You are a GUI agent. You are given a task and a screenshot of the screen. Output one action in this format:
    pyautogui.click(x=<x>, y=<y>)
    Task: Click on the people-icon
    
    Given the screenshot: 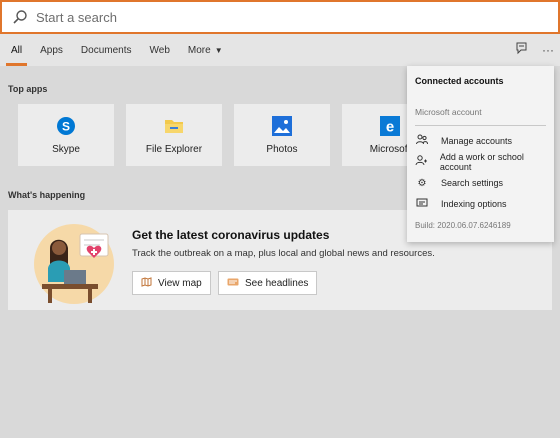 What is the action you would take?
    pyautogui.click(x=422, y=141)
    